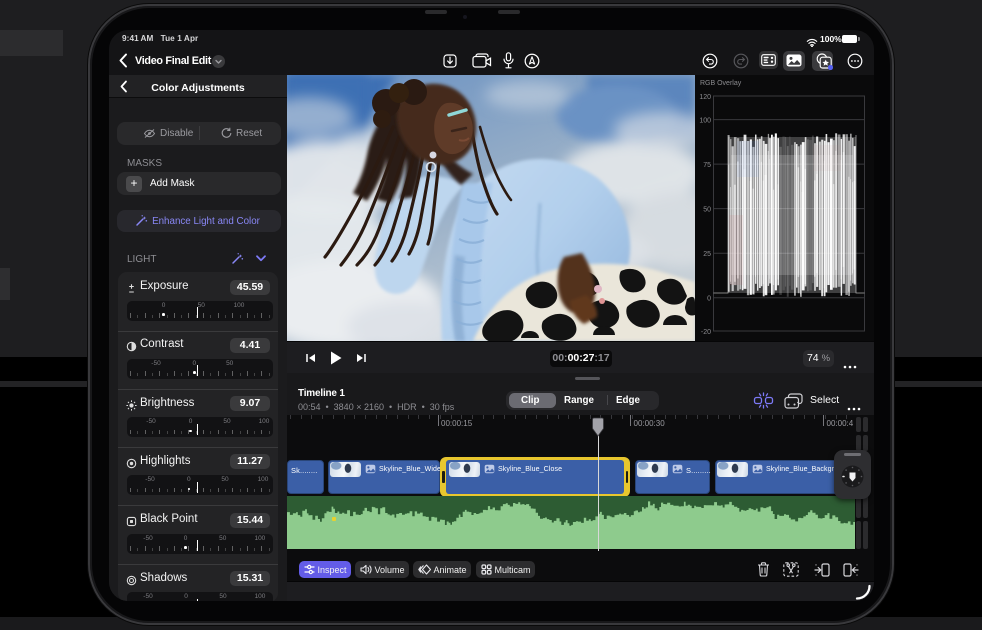 The width and height of the screenshot is (982, 630). What do you see at coordinates (705, 121) in the screenshot?
I see `svg-text: 100` at bounding box center [705, 121].